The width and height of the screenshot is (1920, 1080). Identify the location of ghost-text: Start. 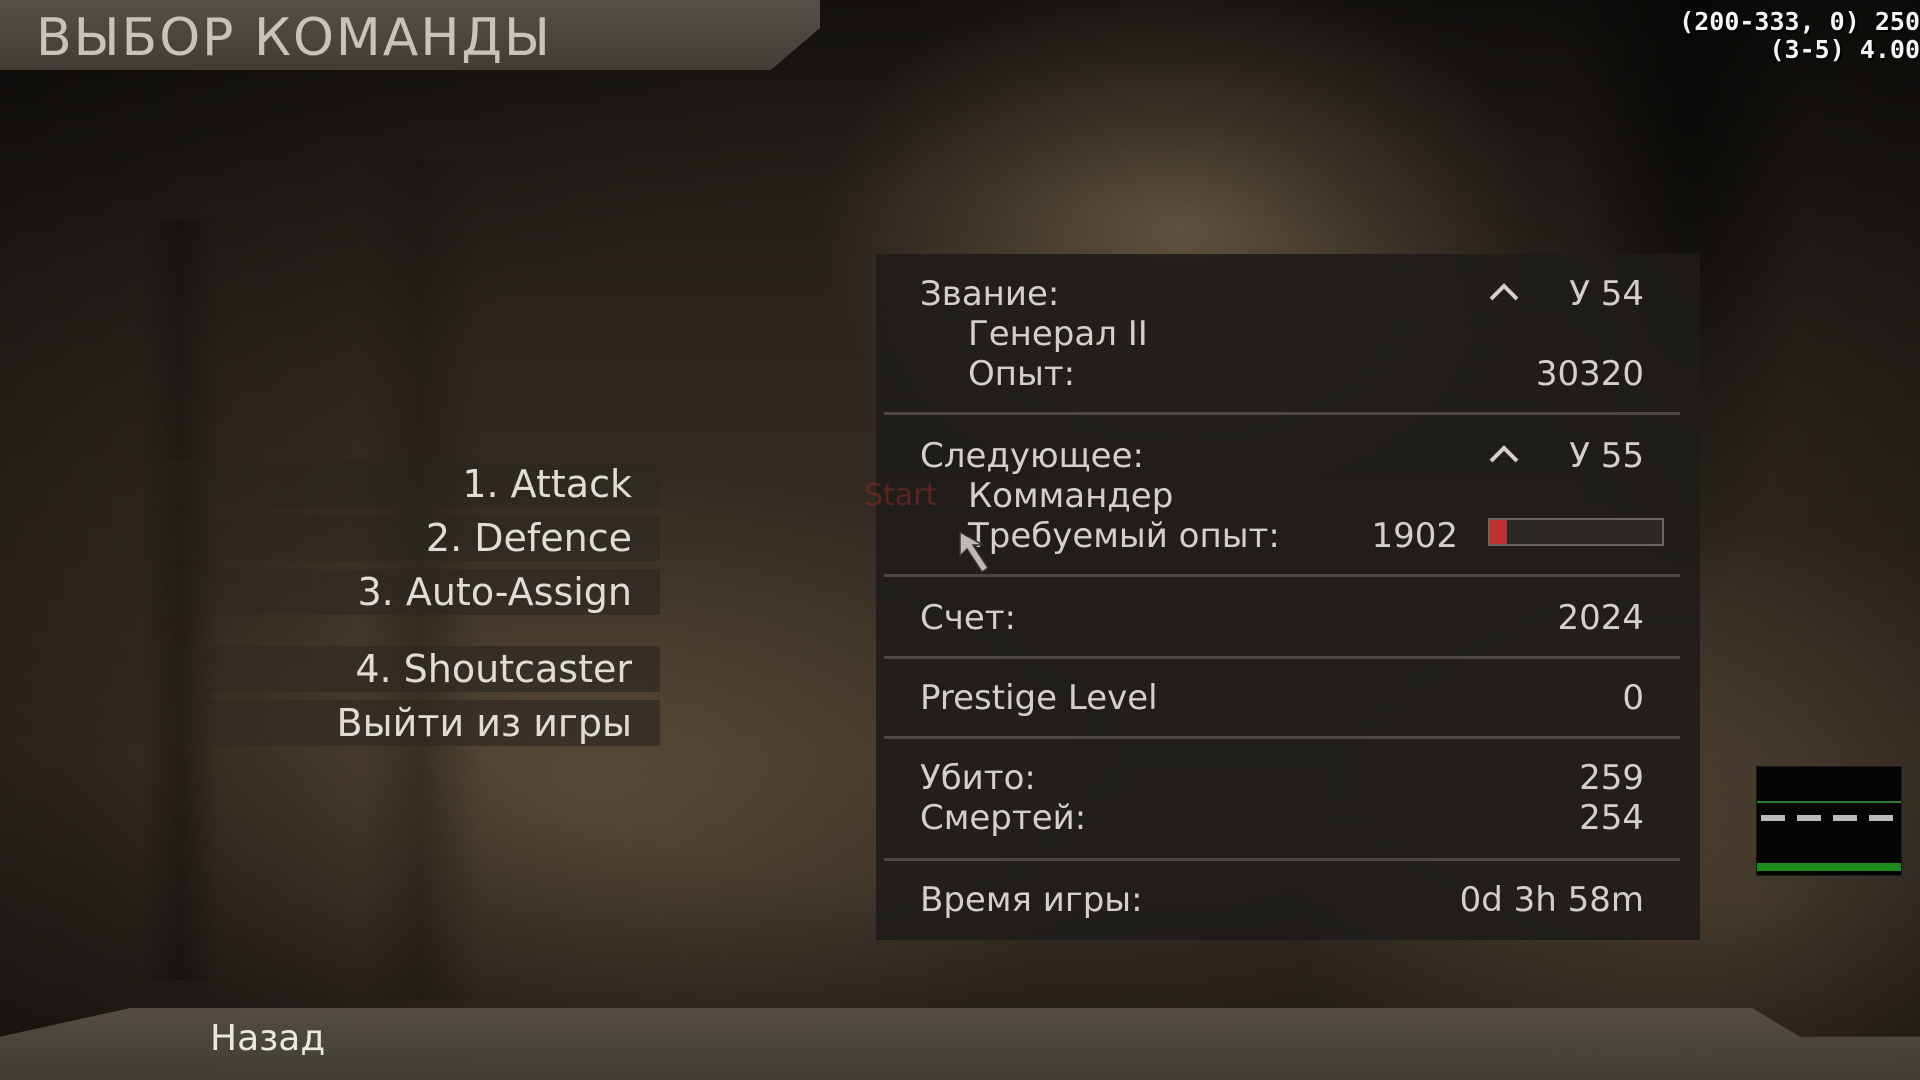
(901, 495).